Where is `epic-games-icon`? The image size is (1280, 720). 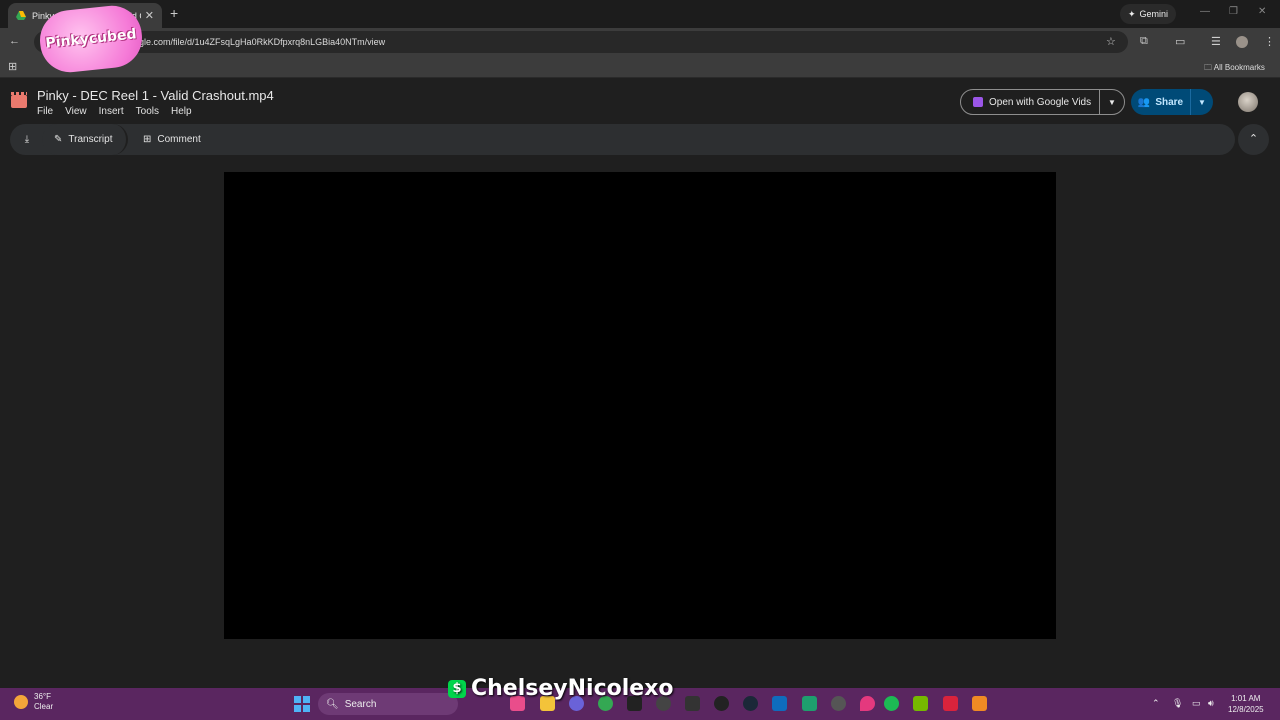 epic-games-icon is located at coordinates (692, 703).